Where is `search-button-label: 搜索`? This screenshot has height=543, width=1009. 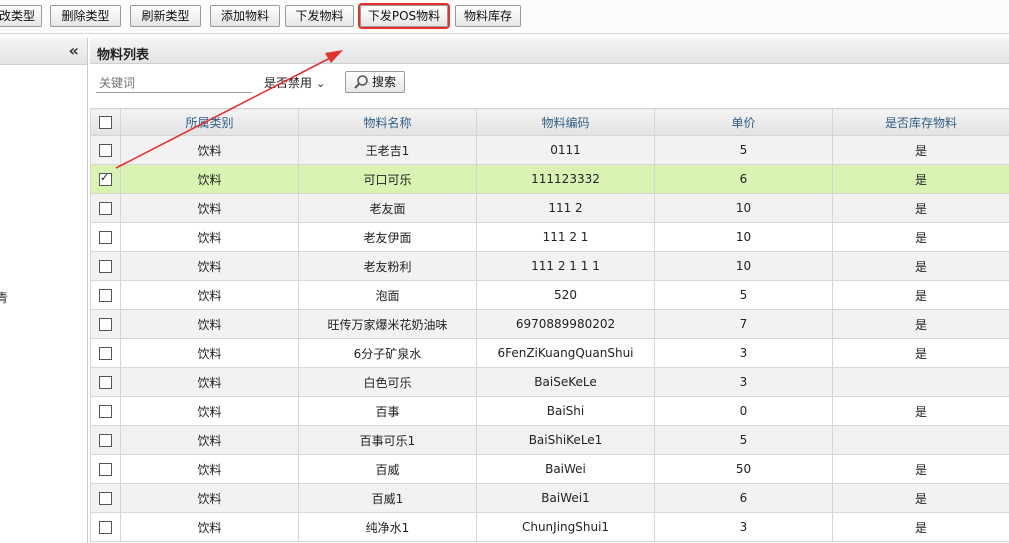 search-button-label: 搜索 is located at coordinates (383, 82).